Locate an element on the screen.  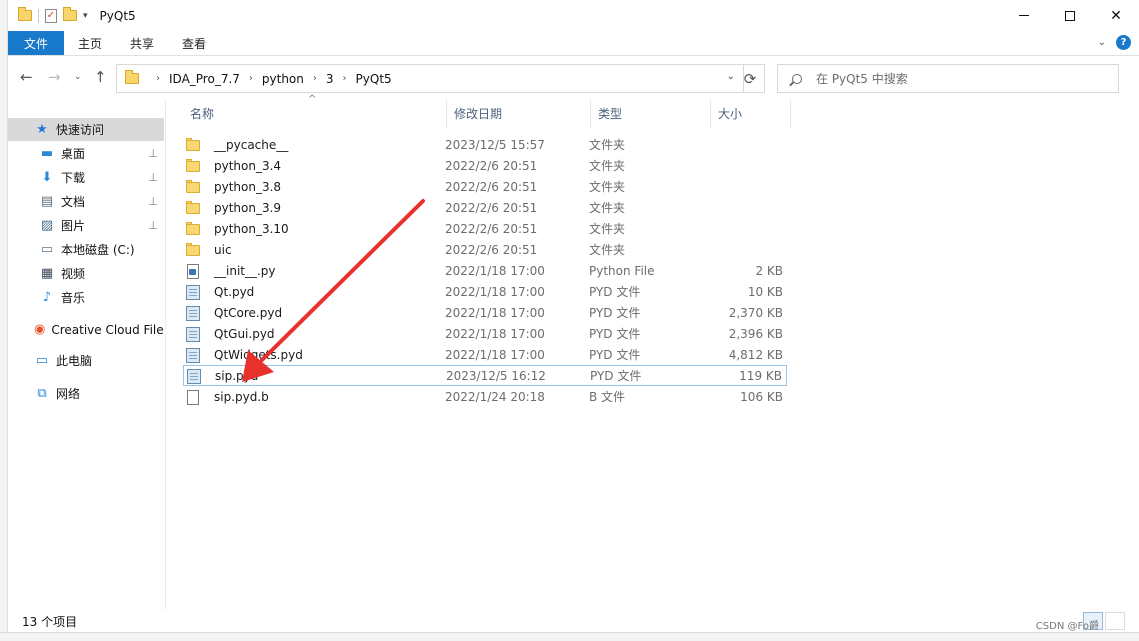
file-type: Python File is located at coordinates (622, 270).